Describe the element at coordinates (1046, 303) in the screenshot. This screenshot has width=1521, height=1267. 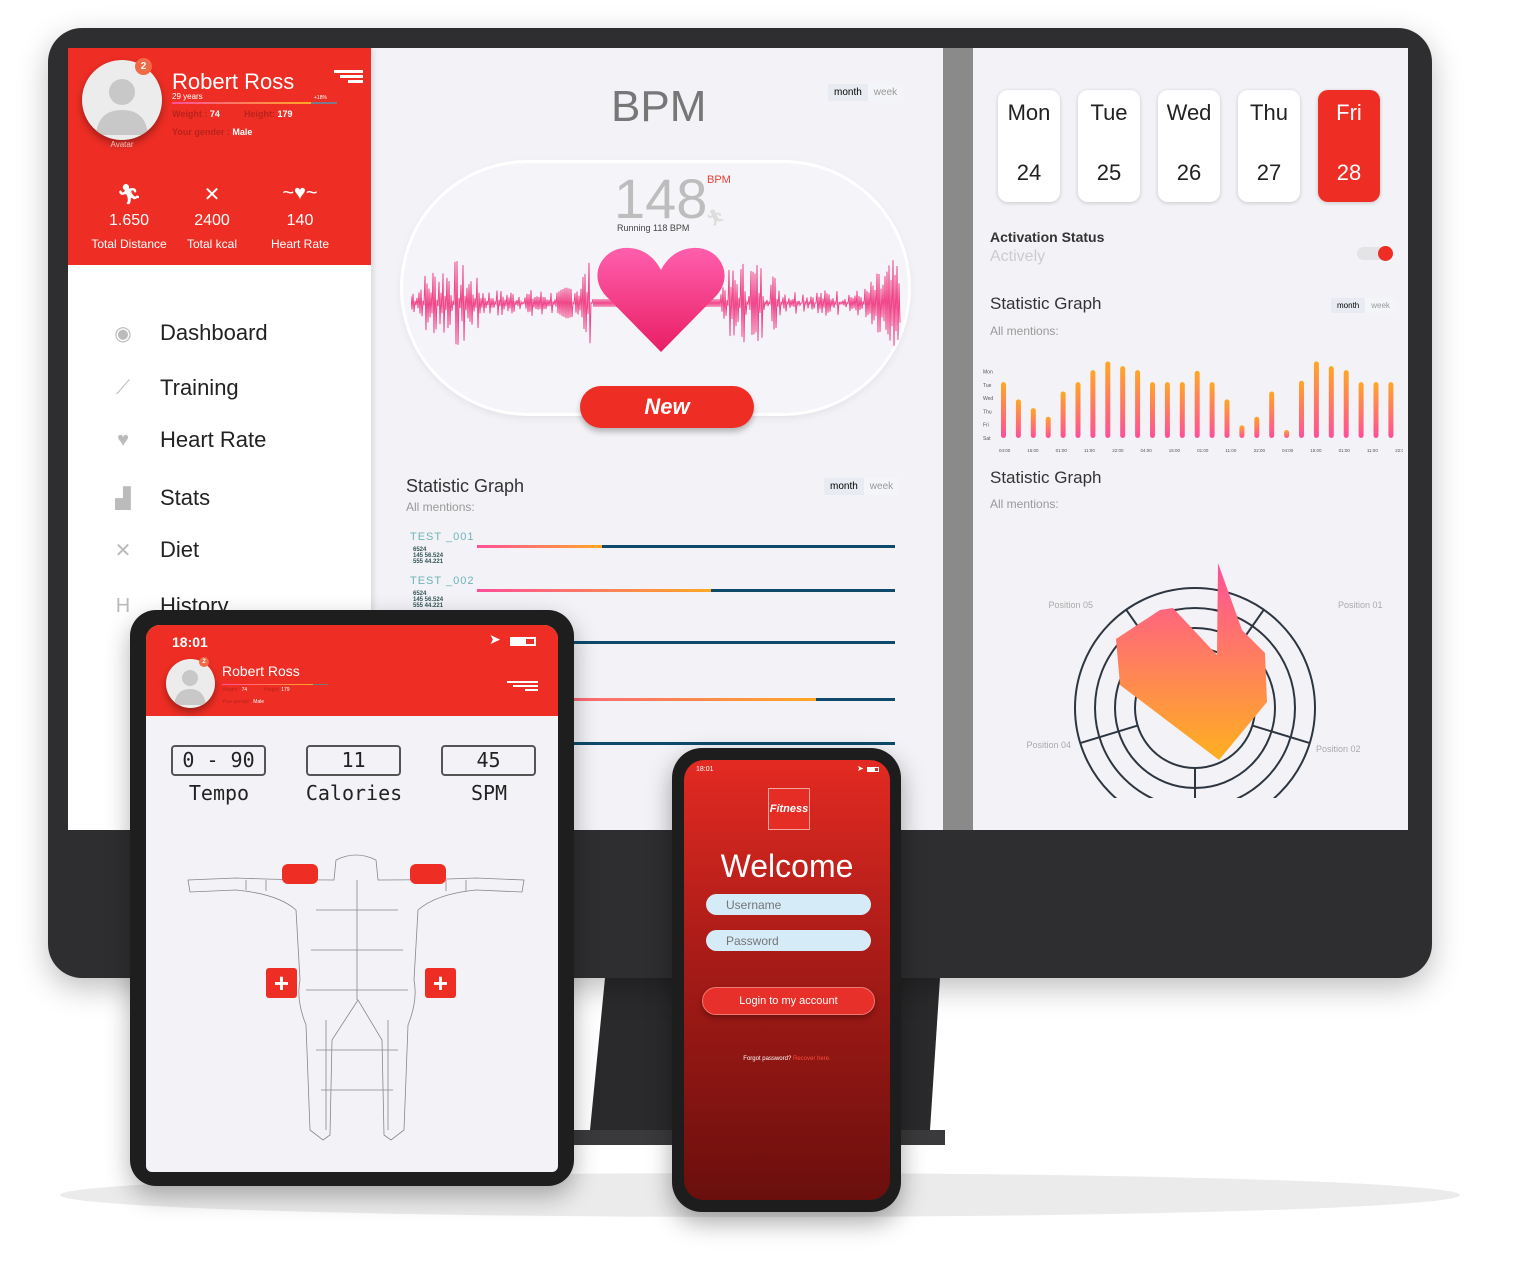
I see `bar-graph-title: Statistic Graph` at that location.